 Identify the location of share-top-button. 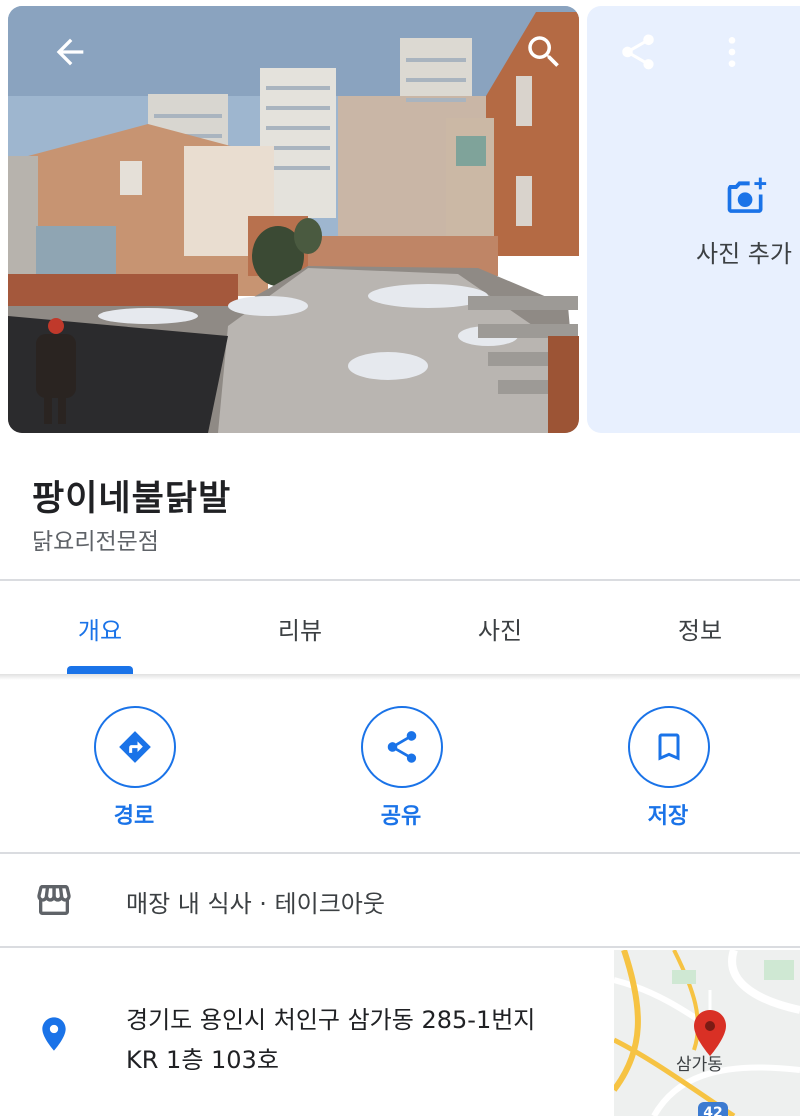
(638, 52).